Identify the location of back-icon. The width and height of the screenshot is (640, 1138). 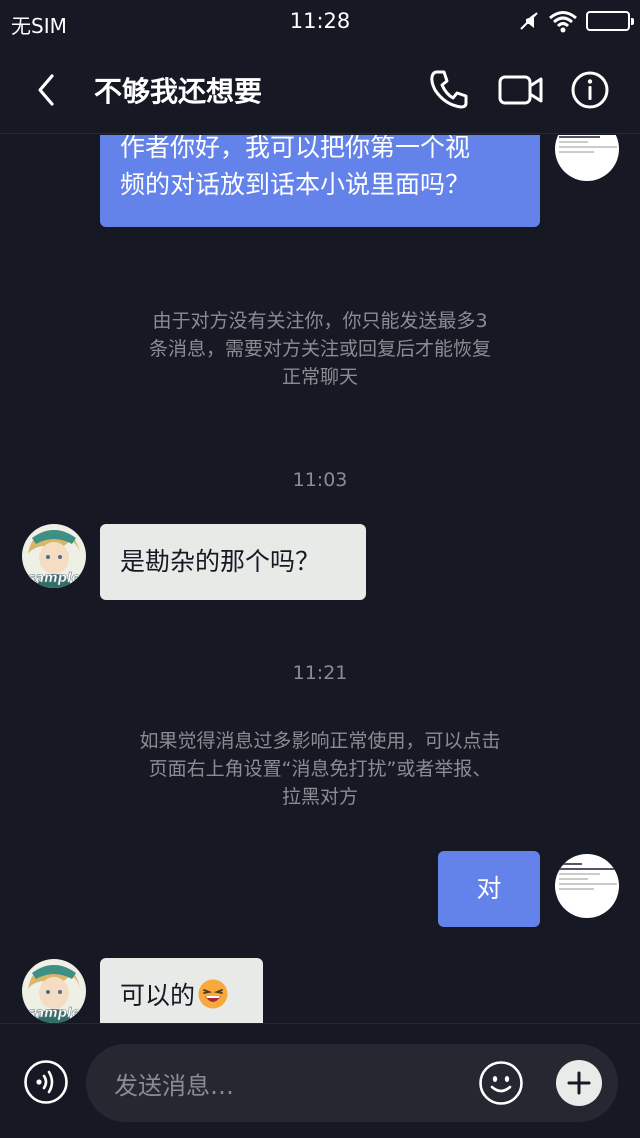
(48, 90).